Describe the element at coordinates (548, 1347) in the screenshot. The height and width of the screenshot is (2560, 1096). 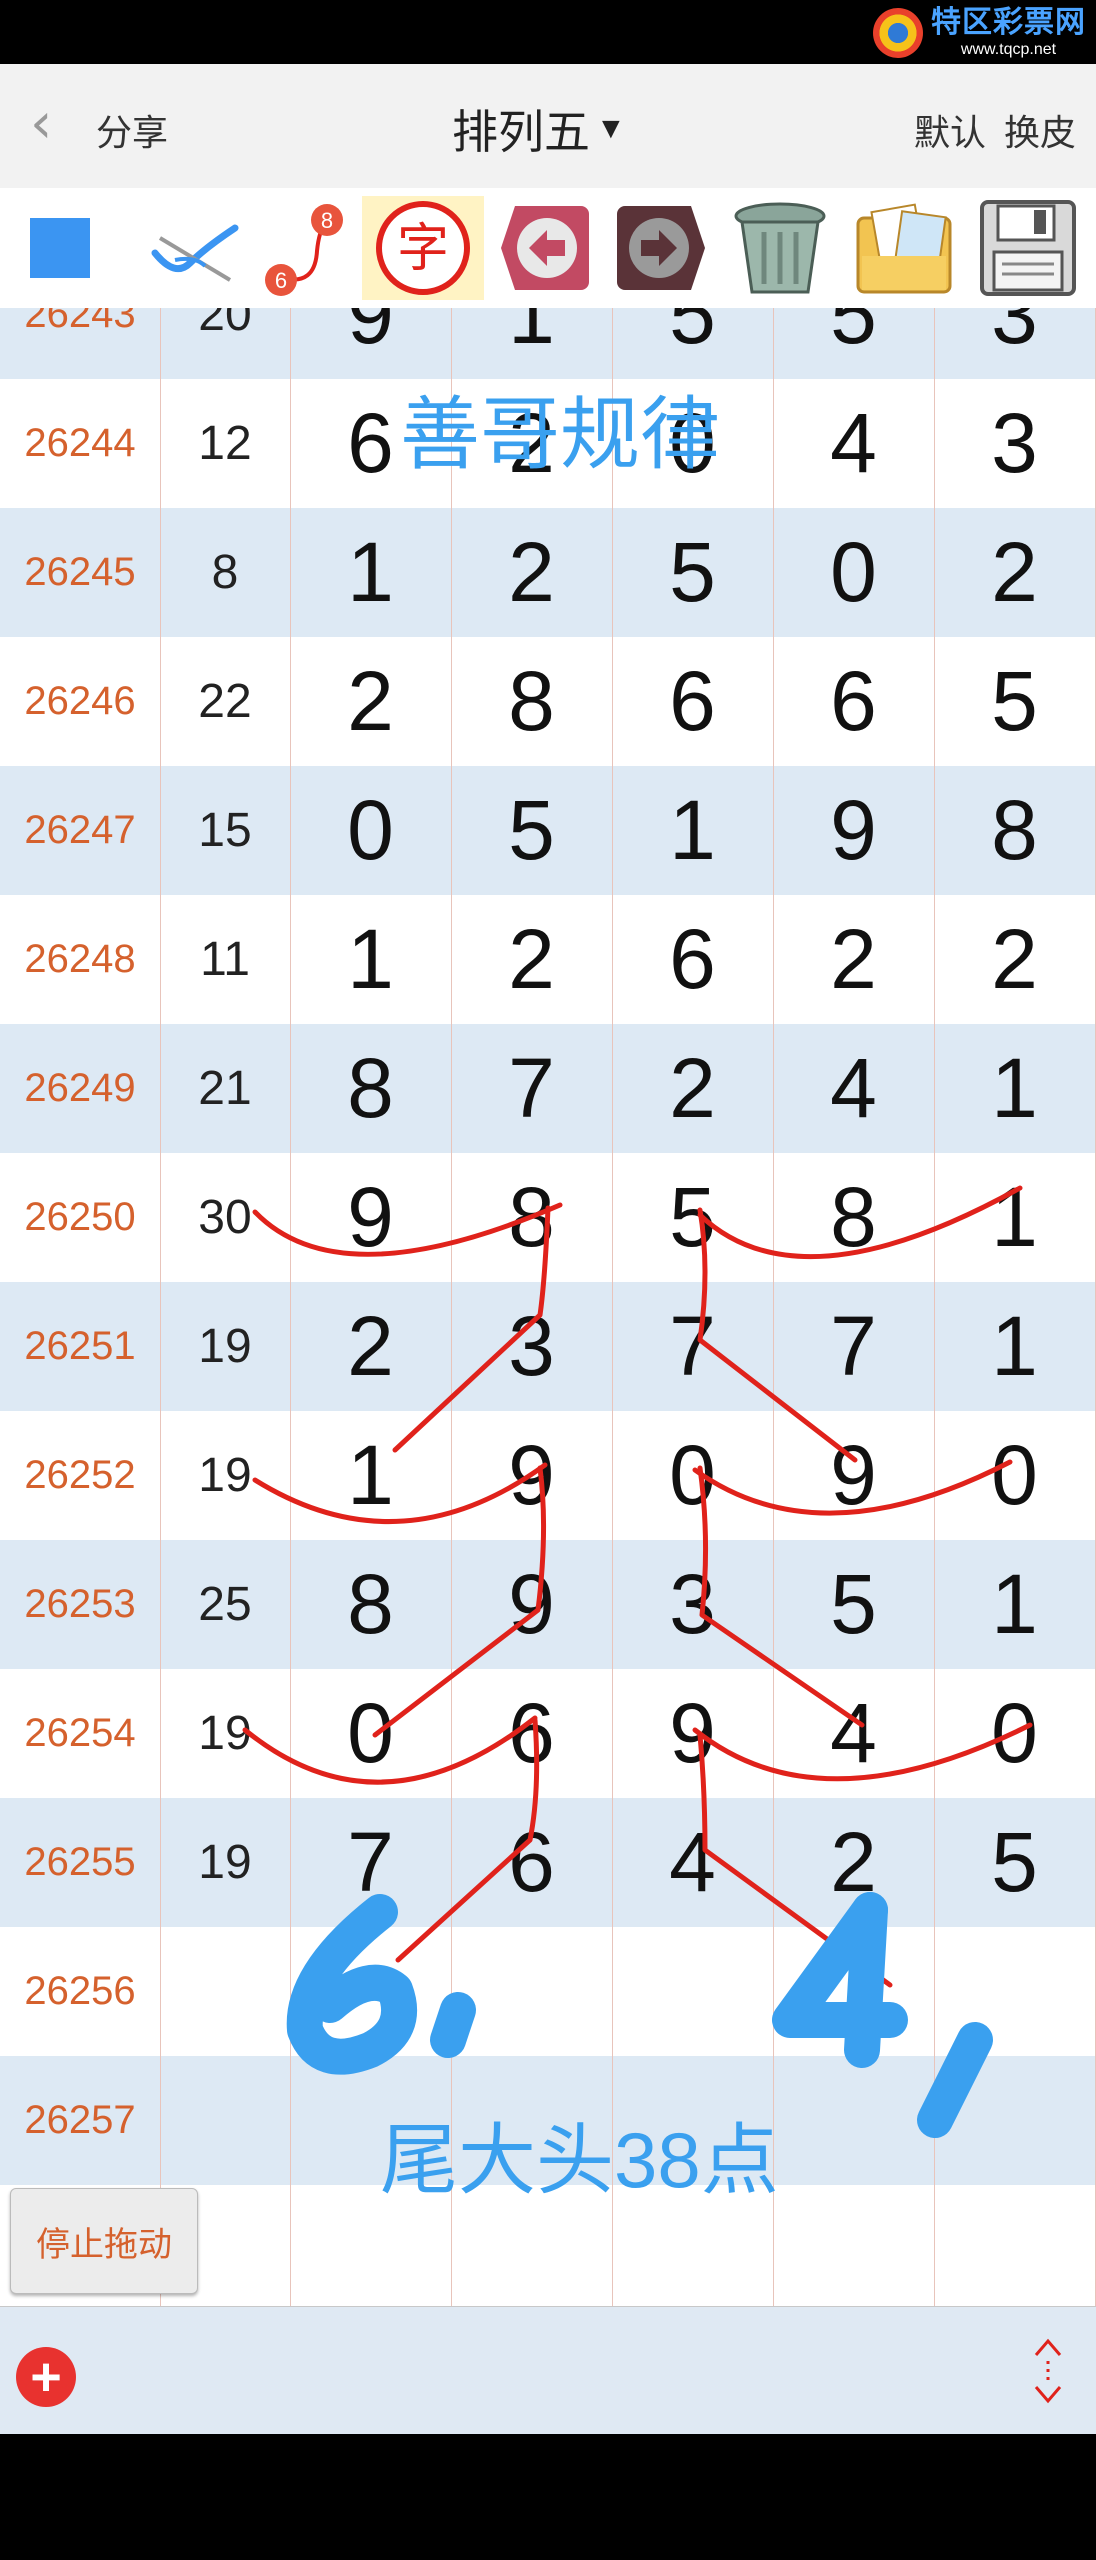
I see `table-row: 26251 19 2 3 7 7 1` at that location.